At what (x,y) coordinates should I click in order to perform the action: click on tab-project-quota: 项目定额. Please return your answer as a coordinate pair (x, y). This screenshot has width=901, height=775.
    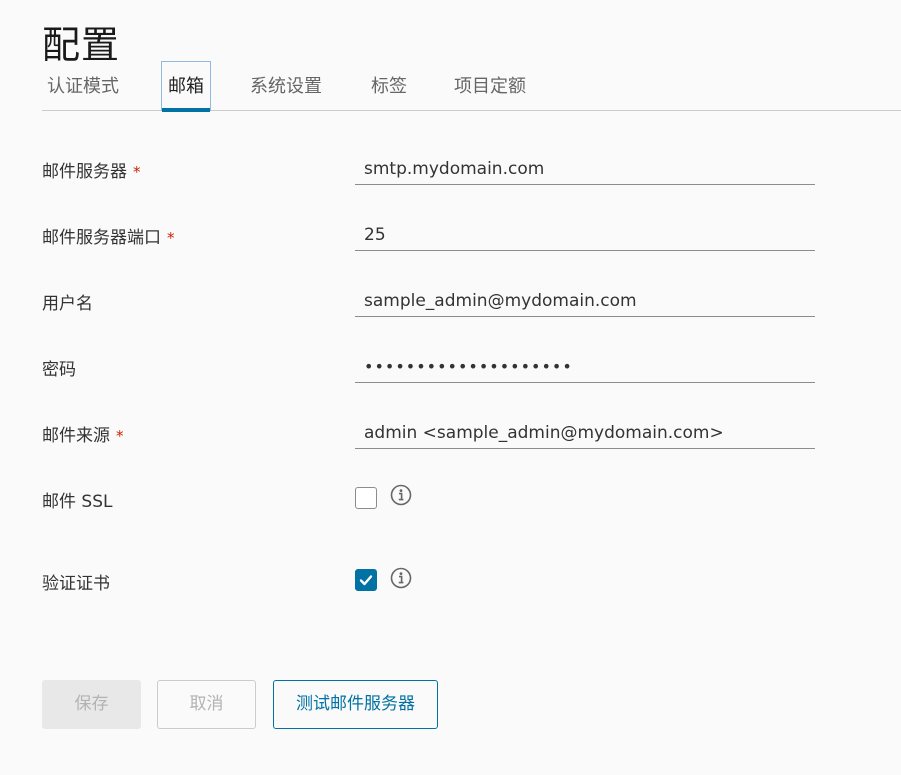
    Looking at the image, I should click on (490, 85).